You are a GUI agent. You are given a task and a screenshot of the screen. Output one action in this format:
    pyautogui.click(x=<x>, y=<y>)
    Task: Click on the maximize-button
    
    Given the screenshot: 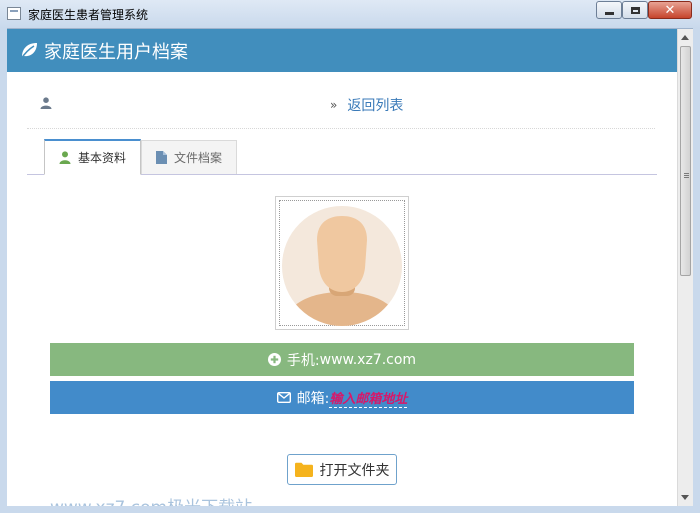 What is the action you would take?
    pyautogui.click(x=635, y=10)
    